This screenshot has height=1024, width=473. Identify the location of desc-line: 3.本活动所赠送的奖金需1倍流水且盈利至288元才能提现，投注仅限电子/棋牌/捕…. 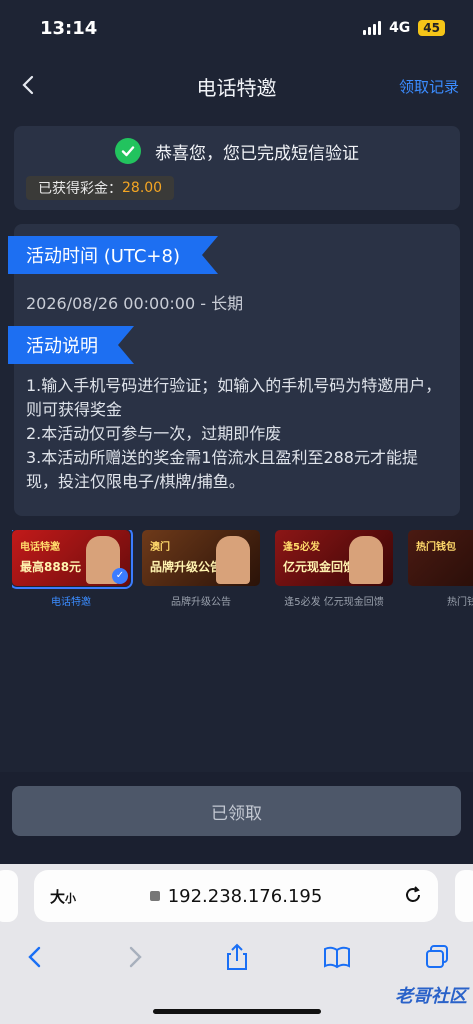
(222, 469).